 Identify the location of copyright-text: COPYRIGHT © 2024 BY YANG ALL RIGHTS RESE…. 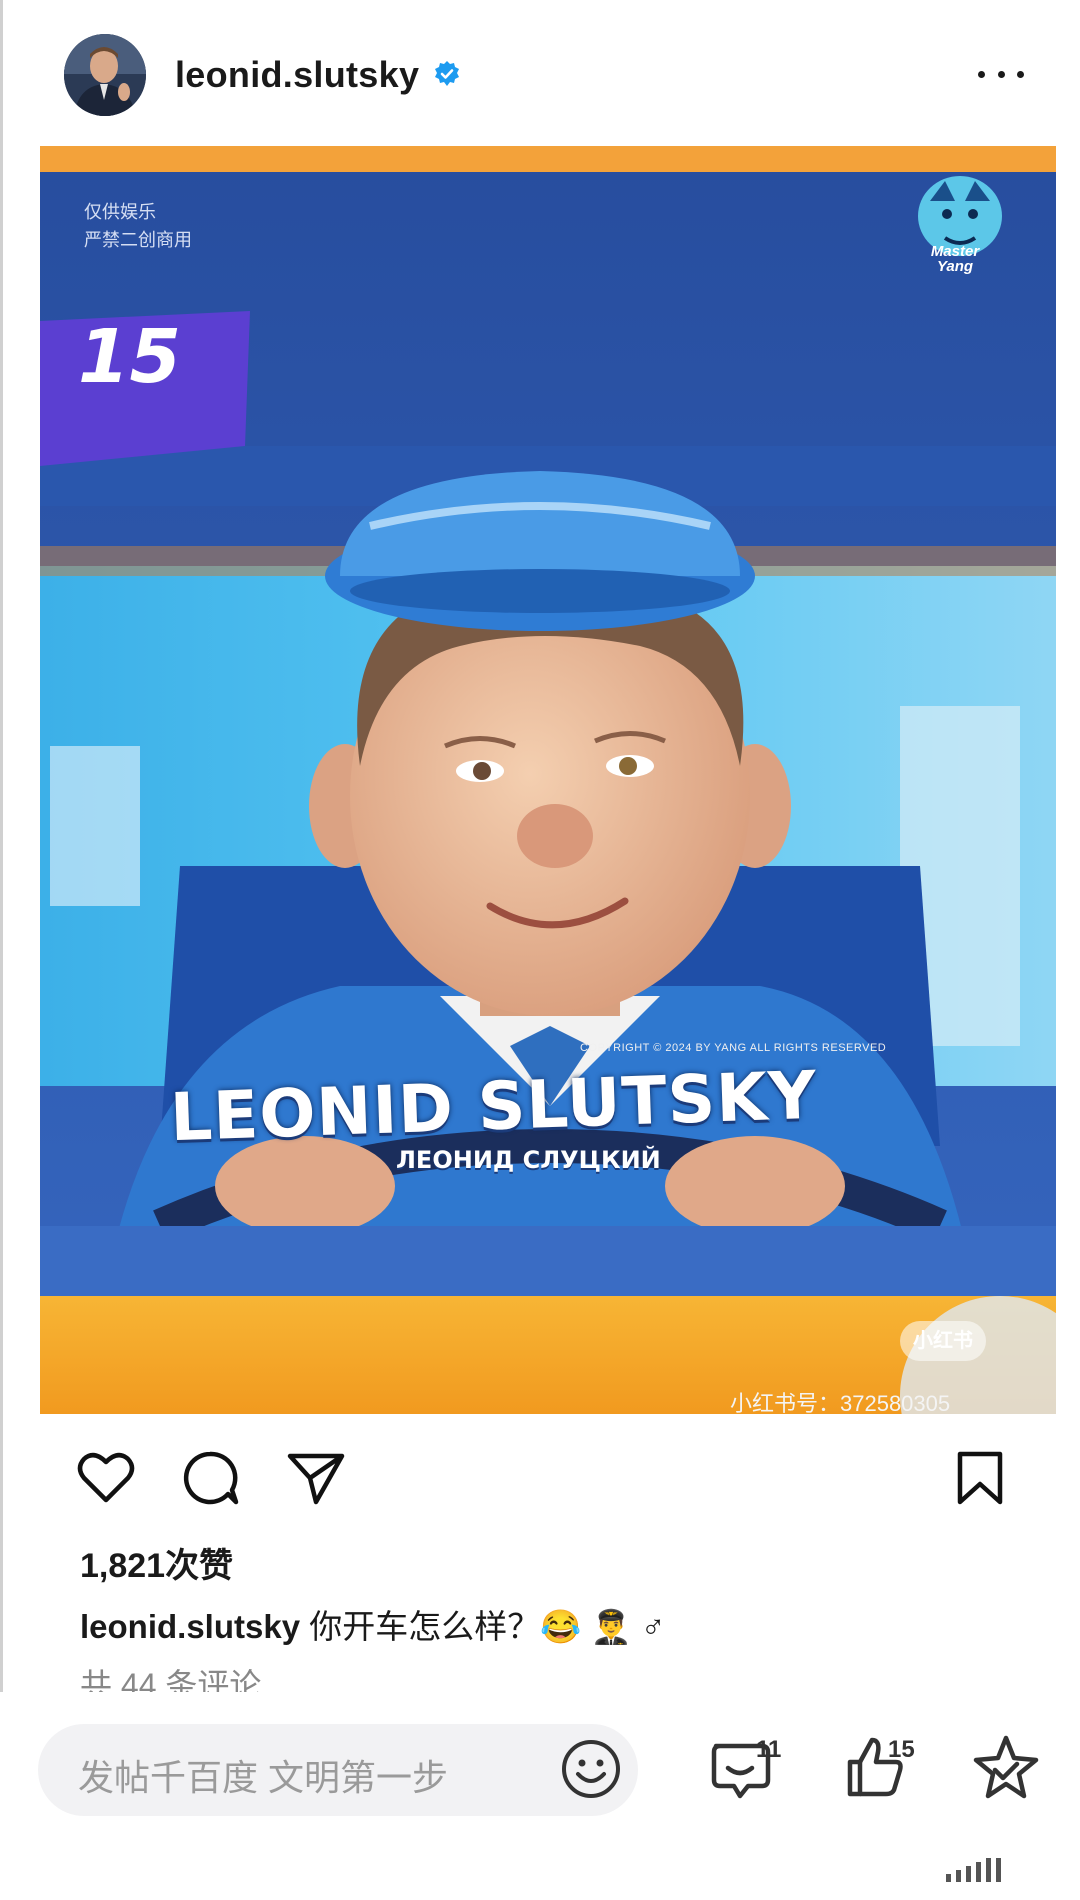
(733, 1048).